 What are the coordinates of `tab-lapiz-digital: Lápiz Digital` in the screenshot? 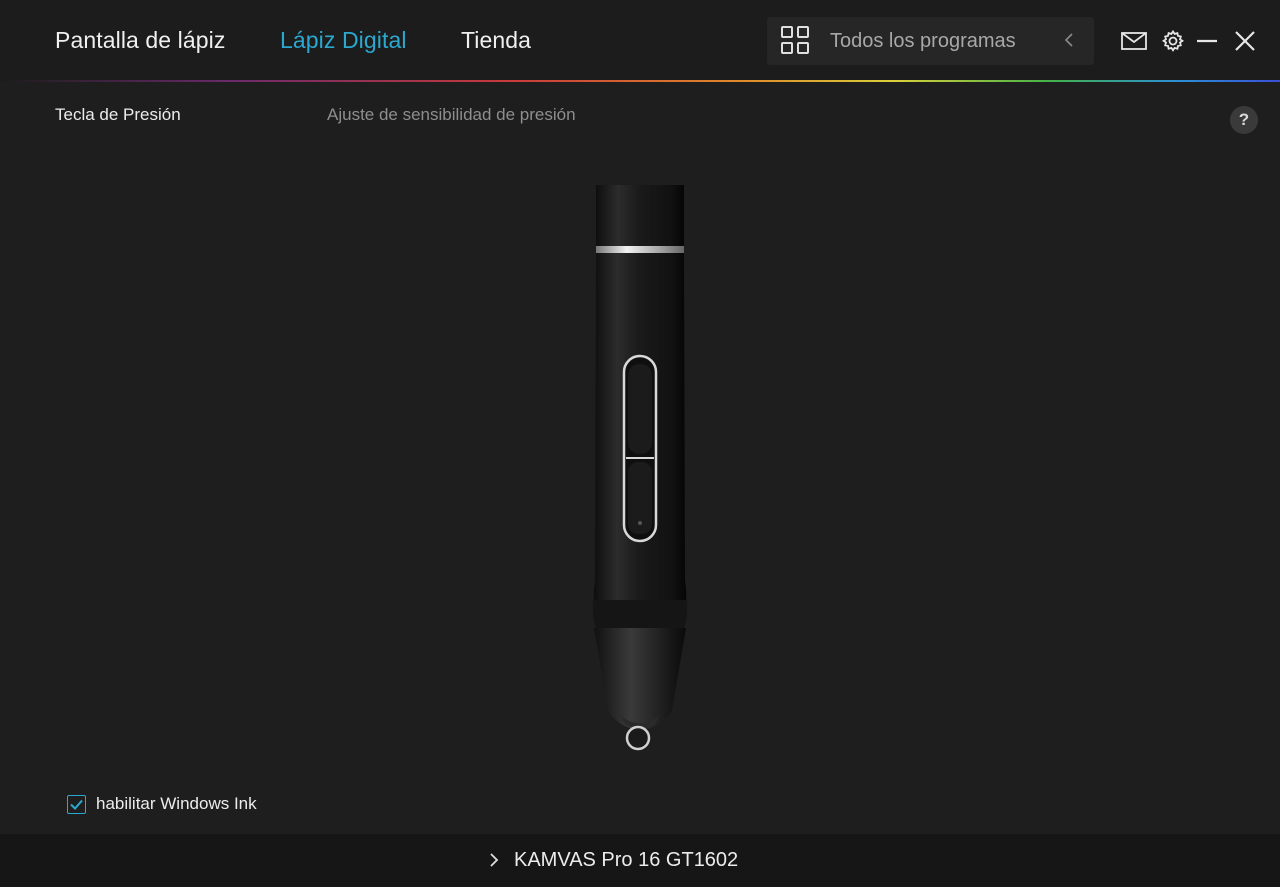 It's located at (343, 40).